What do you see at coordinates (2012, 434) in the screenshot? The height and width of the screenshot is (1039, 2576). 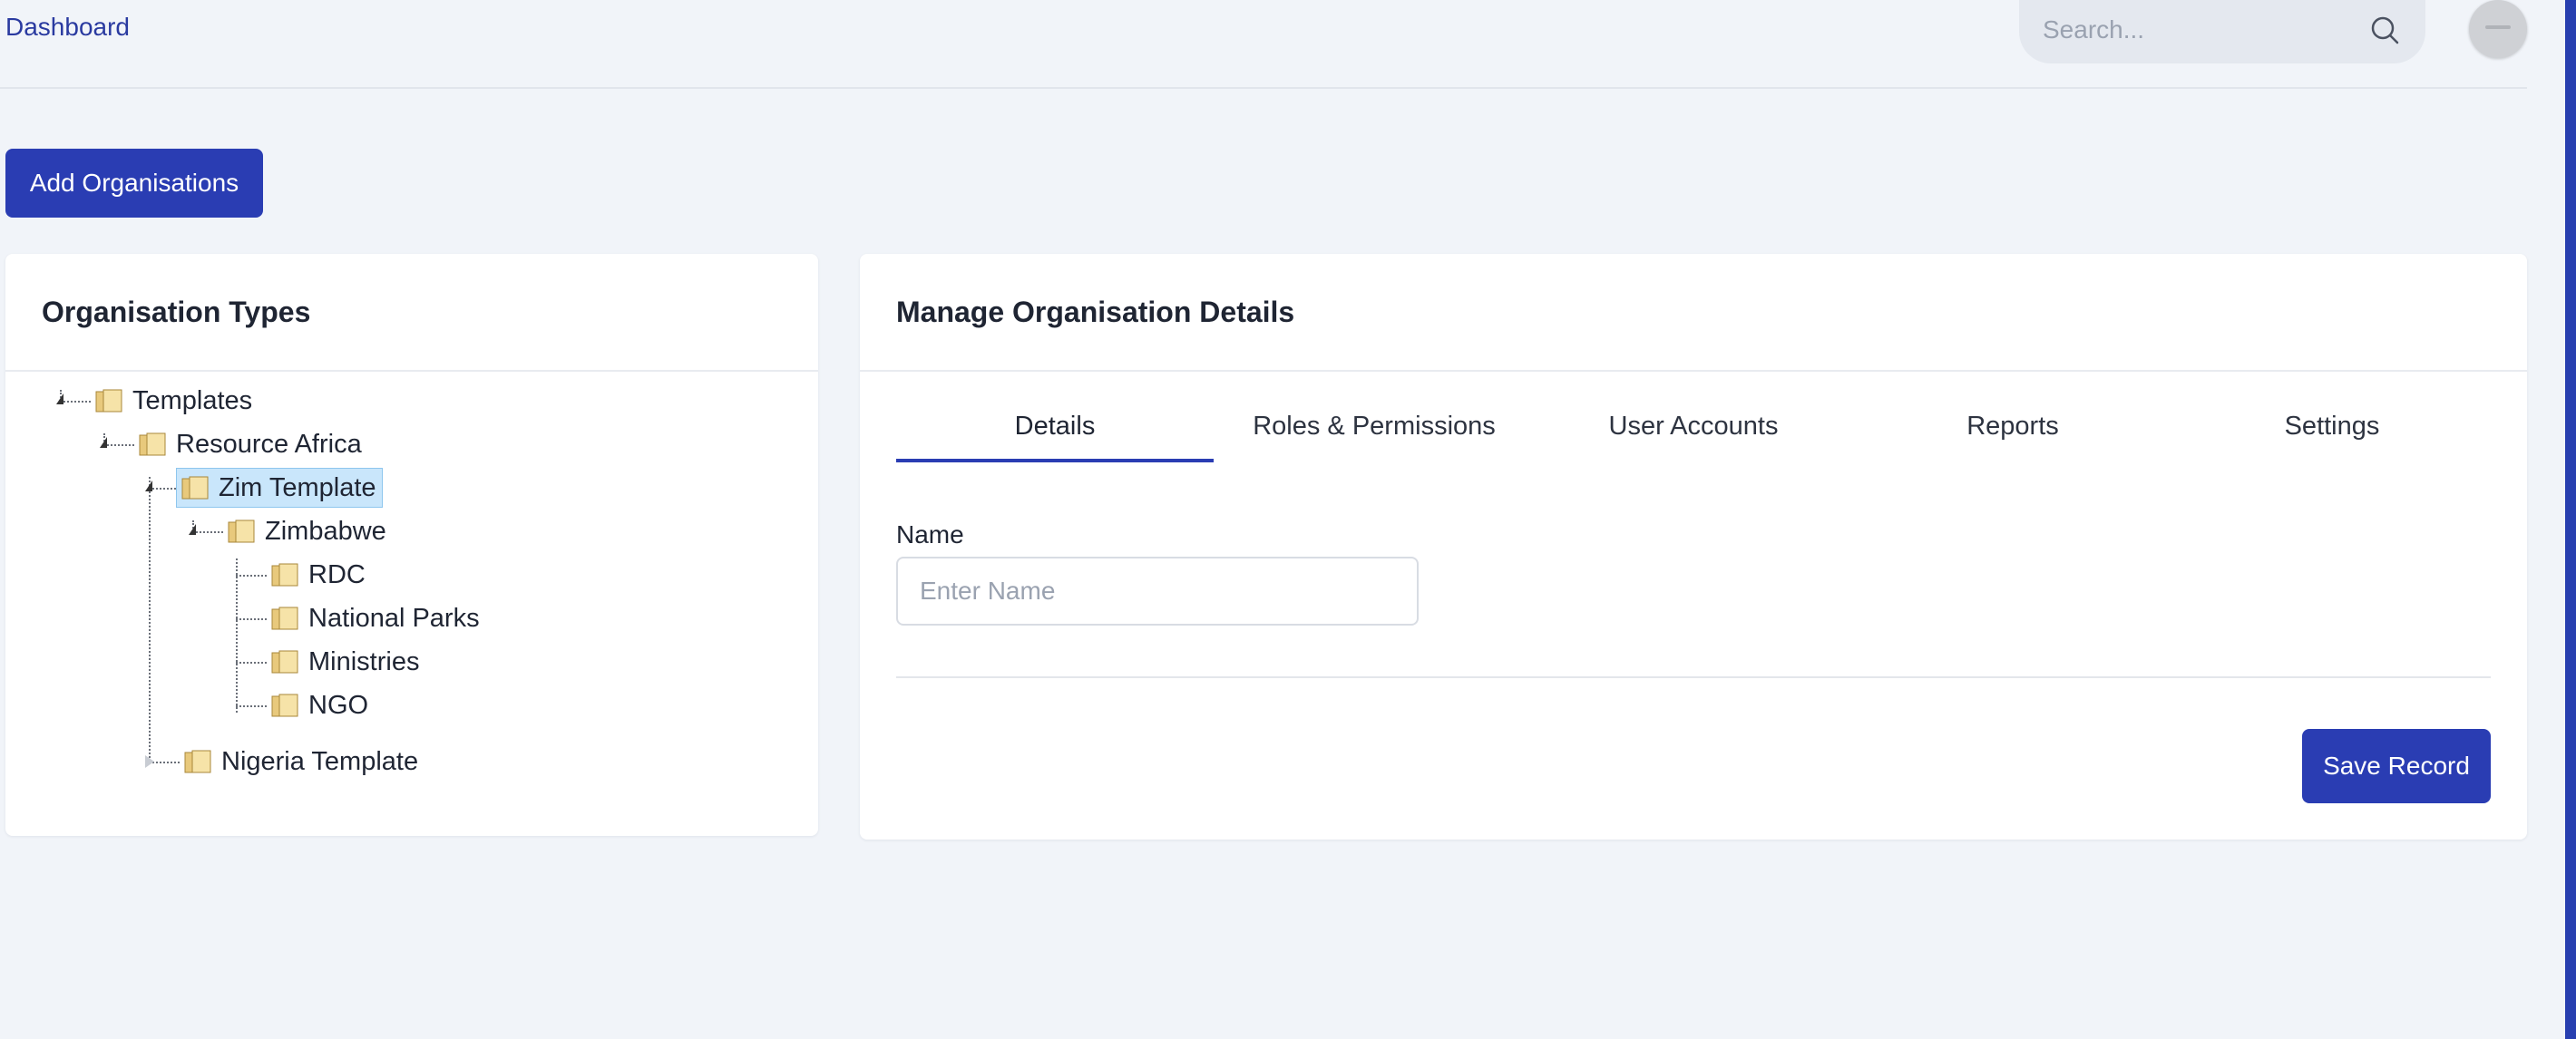 I see `tab-reports: Reports` at bounding box center [2012, 434].